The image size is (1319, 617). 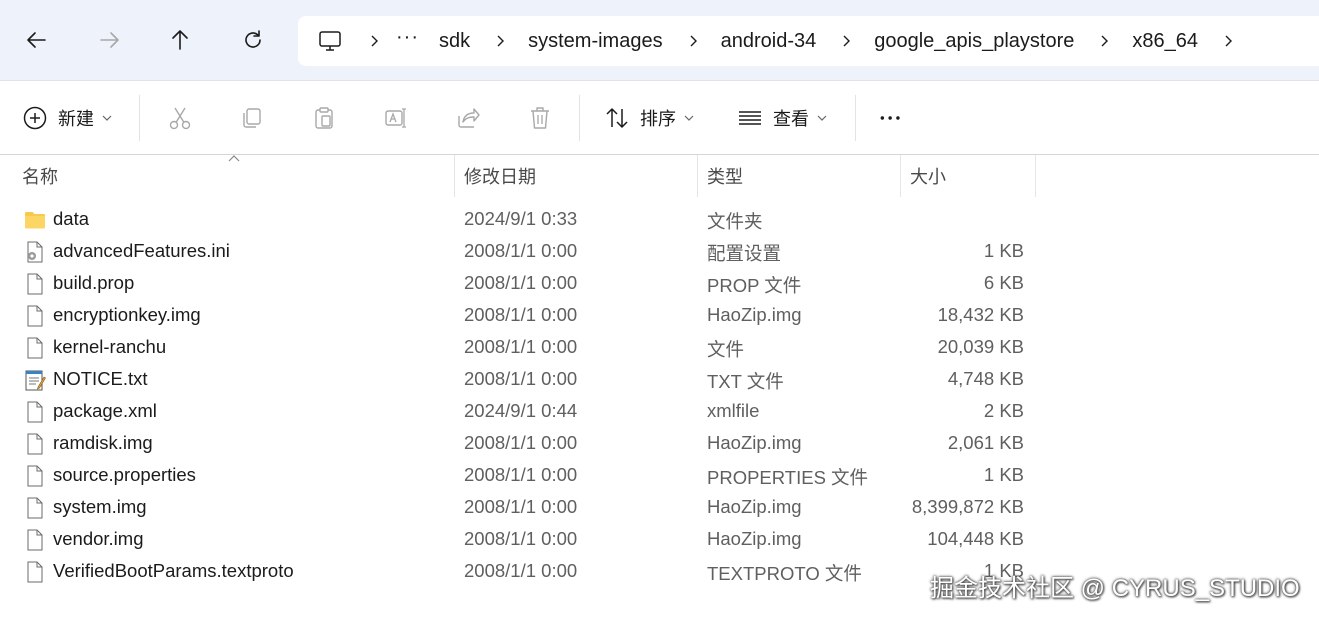 What do you see at coordinates (520, 412) in the screenshot?
I see `file-row: package.xml 2024/9/1 0:44 xmlfile 2 KB` at bounding box center [520, 412].